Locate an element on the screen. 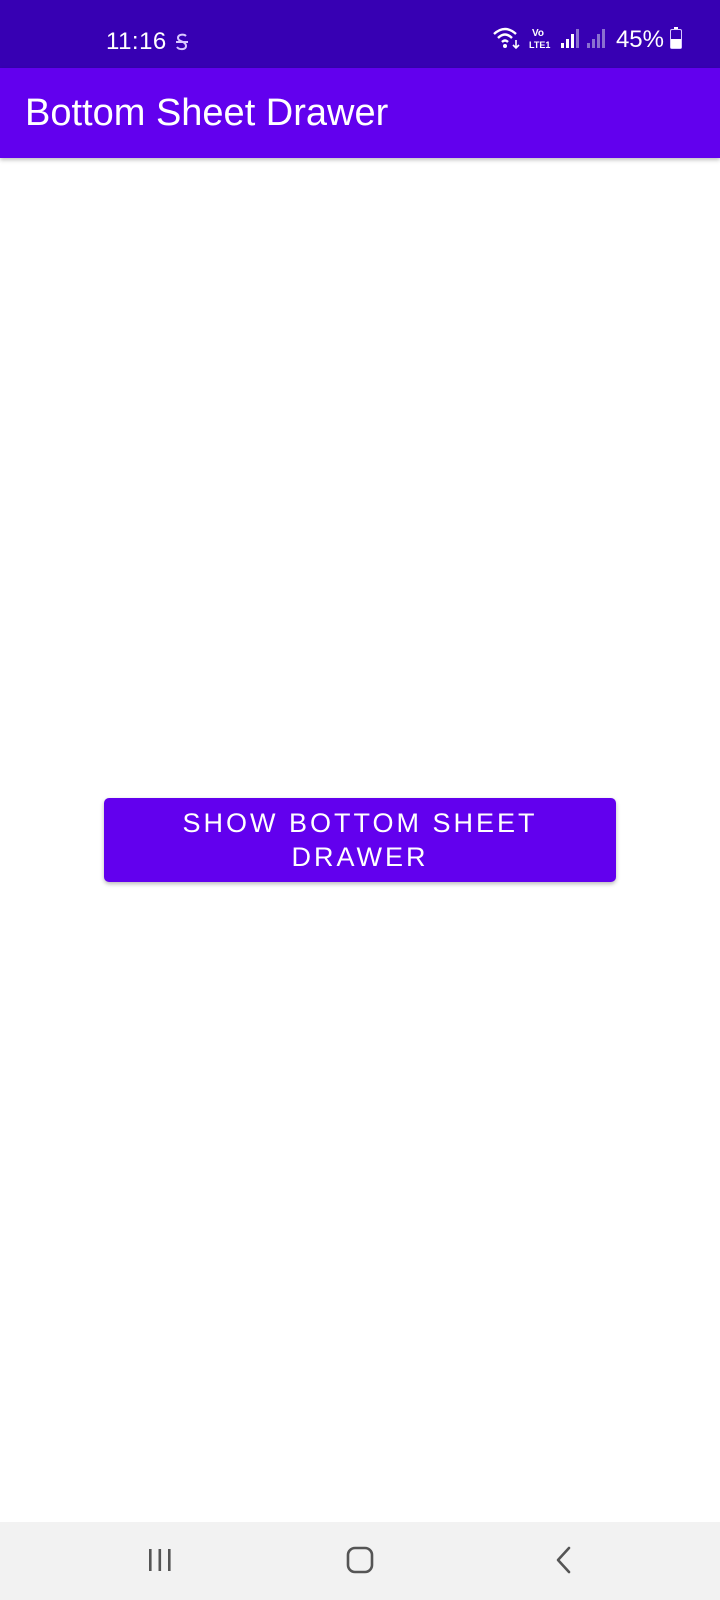 The height and width of the screenshot is (1600, 720). home-button is located at coordinates (360, 1562).